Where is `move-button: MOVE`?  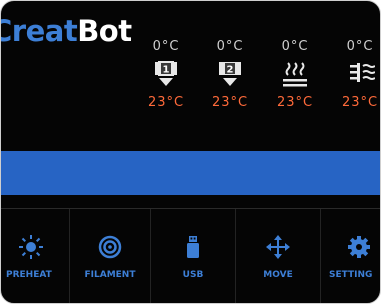 move-button: MOVE is located at coordinates (278, 256).